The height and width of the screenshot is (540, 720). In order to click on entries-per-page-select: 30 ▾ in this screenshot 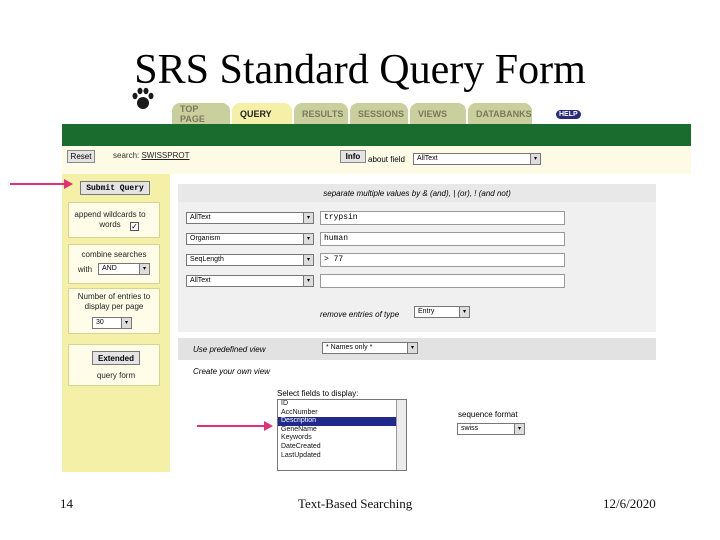, I will do `click(112, 323)`.